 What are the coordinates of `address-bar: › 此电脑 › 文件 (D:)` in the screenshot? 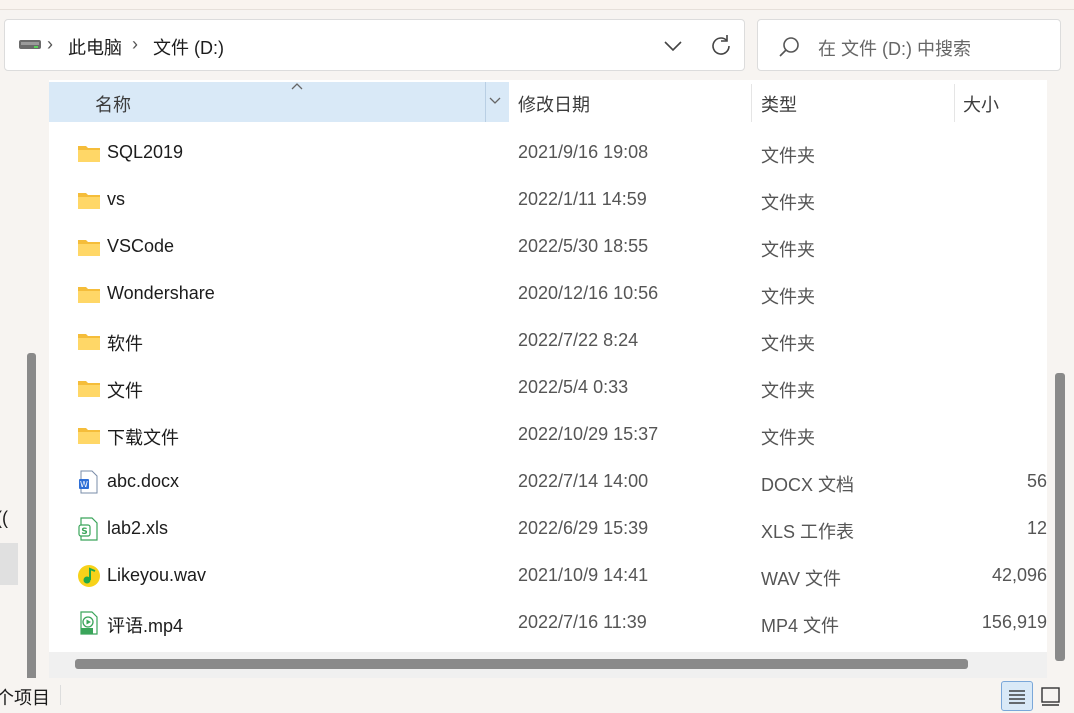 It's located at (374, 45).